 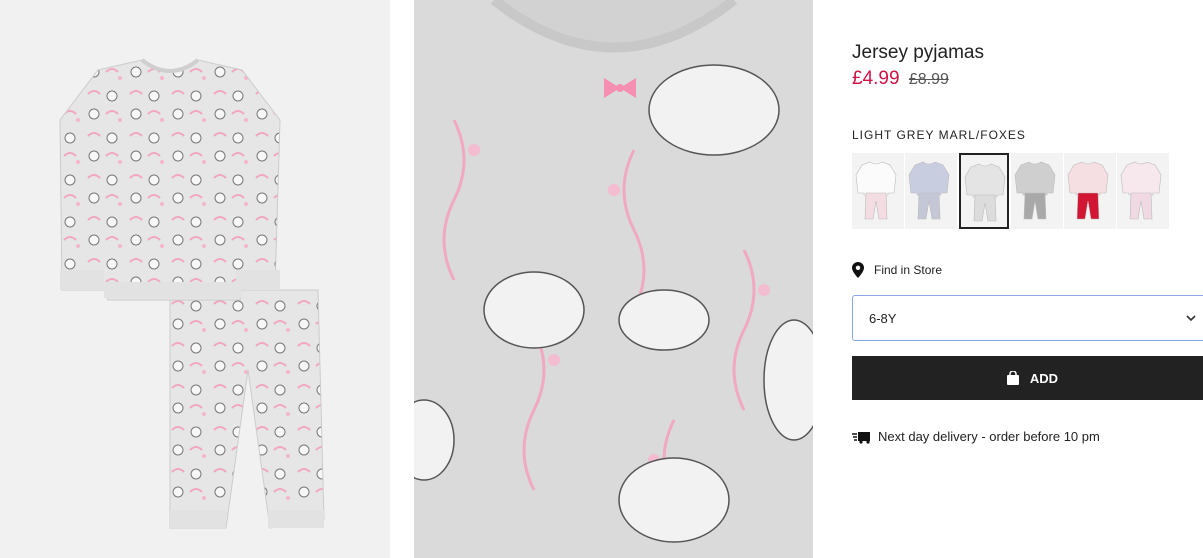 I want to click on color-swatches, so click(x=1010, y=191).